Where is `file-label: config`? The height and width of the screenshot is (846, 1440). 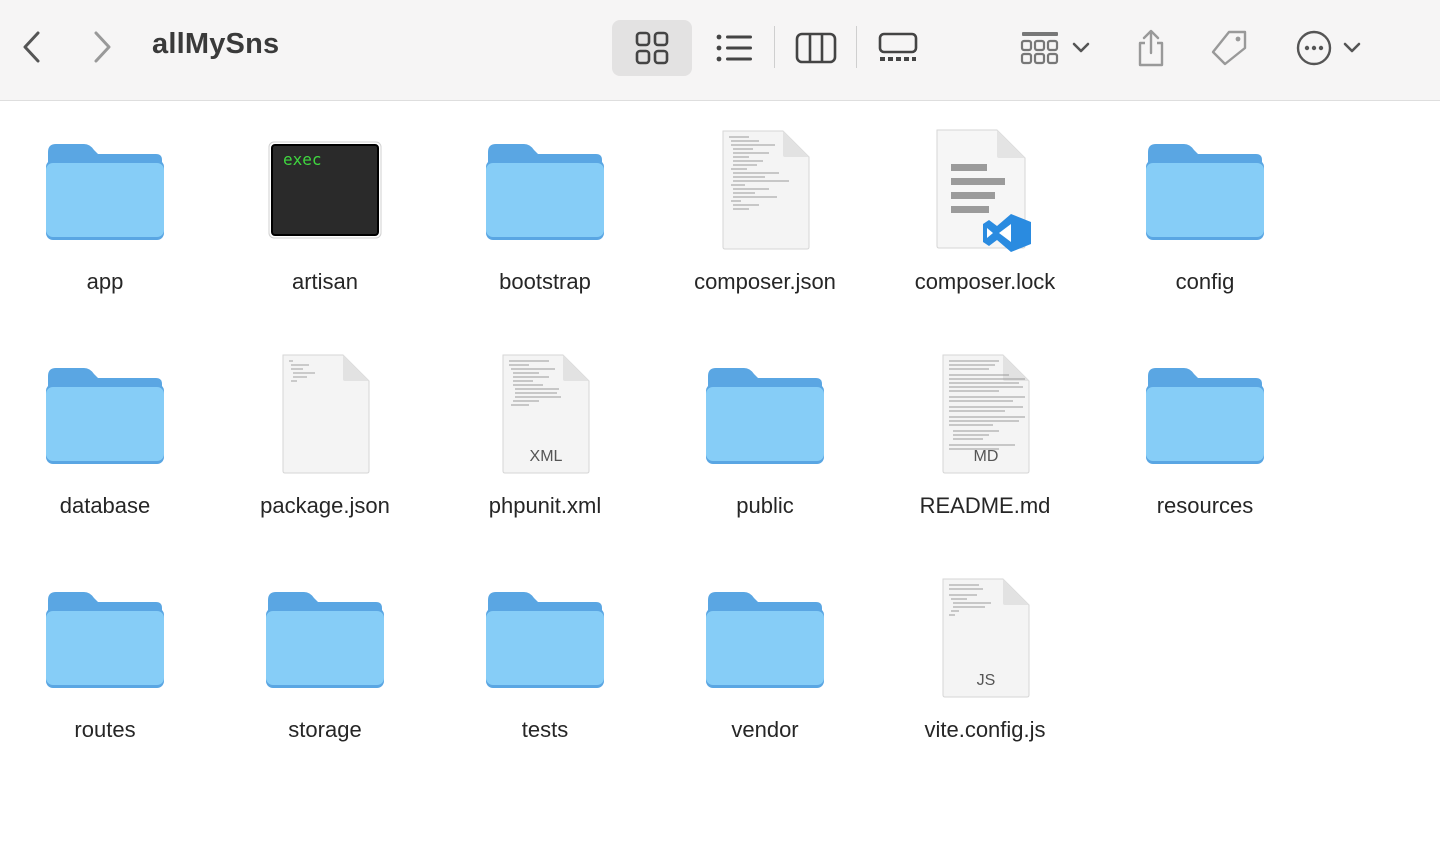
file-label: config is located at coordinates (1205, 281).